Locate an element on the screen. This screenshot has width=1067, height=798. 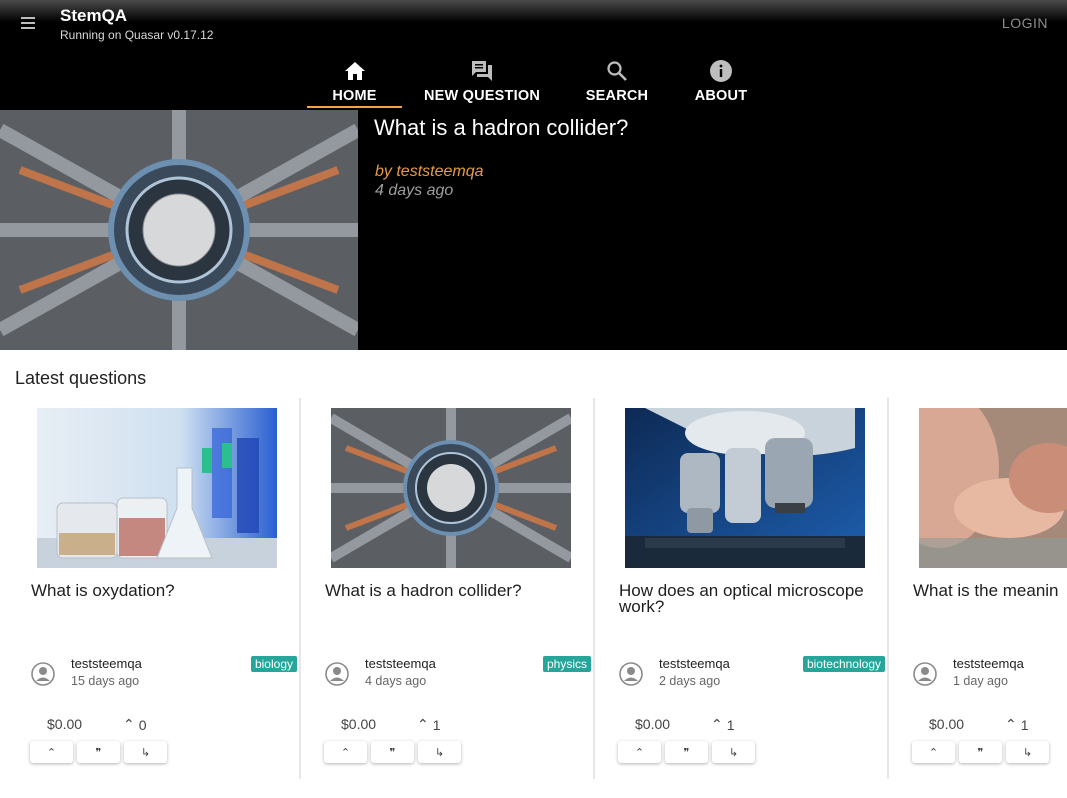
question-tag: physics is located at coordinates (566, 664).